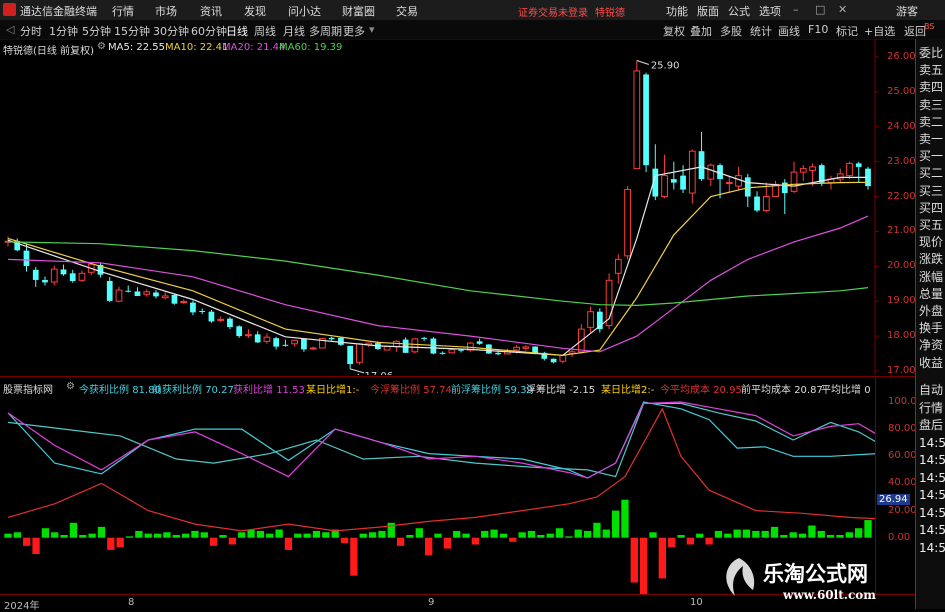 The height and width of the screenshot is (612, 945). Describe the element at coordinates (931, 242) in the screenshot. I see `side-label-11: 现价` at that location.